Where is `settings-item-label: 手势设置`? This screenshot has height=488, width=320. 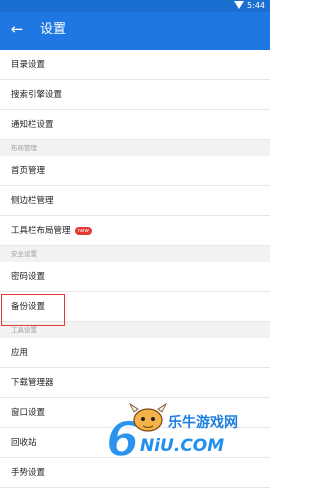
settings-item-label: 手势设置 is located at coordinates (28, 473).